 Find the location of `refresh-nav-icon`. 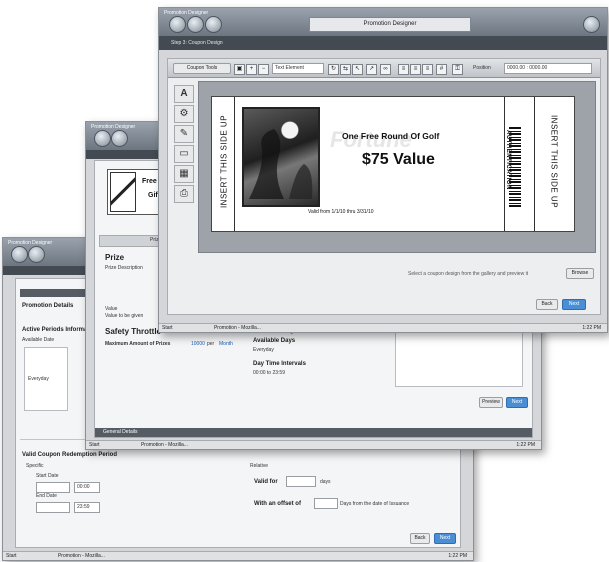

refresh-nav-icon is located at coordinates (213, 24).